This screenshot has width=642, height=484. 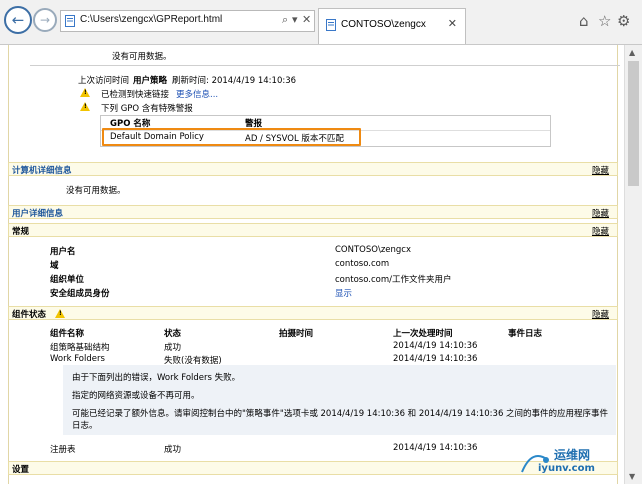 I want to click on address-bar: C:\Users\zengcx\GPReport.html ⌕ ▾ ✕, so click(x=187, y=21).